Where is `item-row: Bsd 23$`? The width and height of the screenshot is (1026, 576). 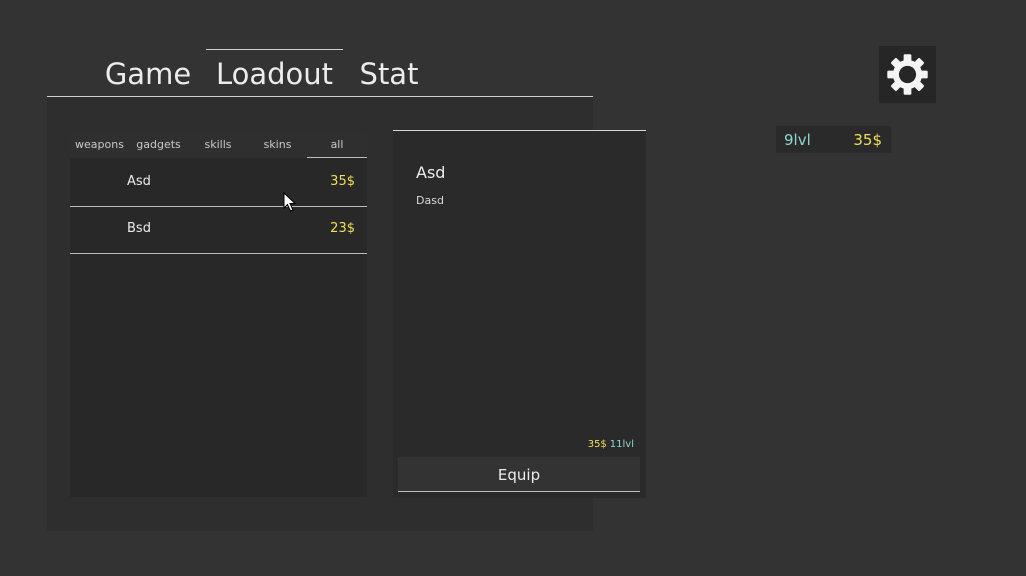 item-row: Bsd 23$ is located at coordinates (218, 230).